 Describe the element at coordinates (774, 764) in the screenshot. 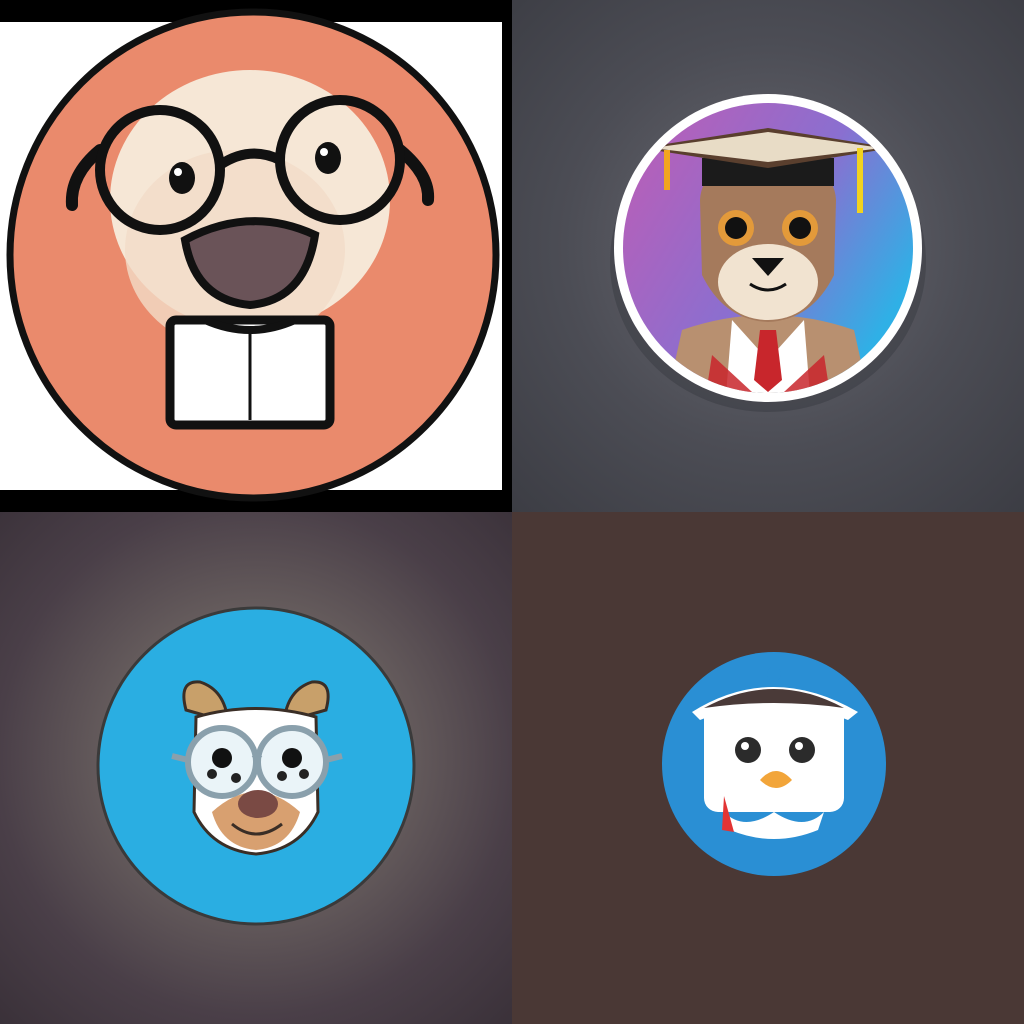

I see `bird-captain-icon` at that location.